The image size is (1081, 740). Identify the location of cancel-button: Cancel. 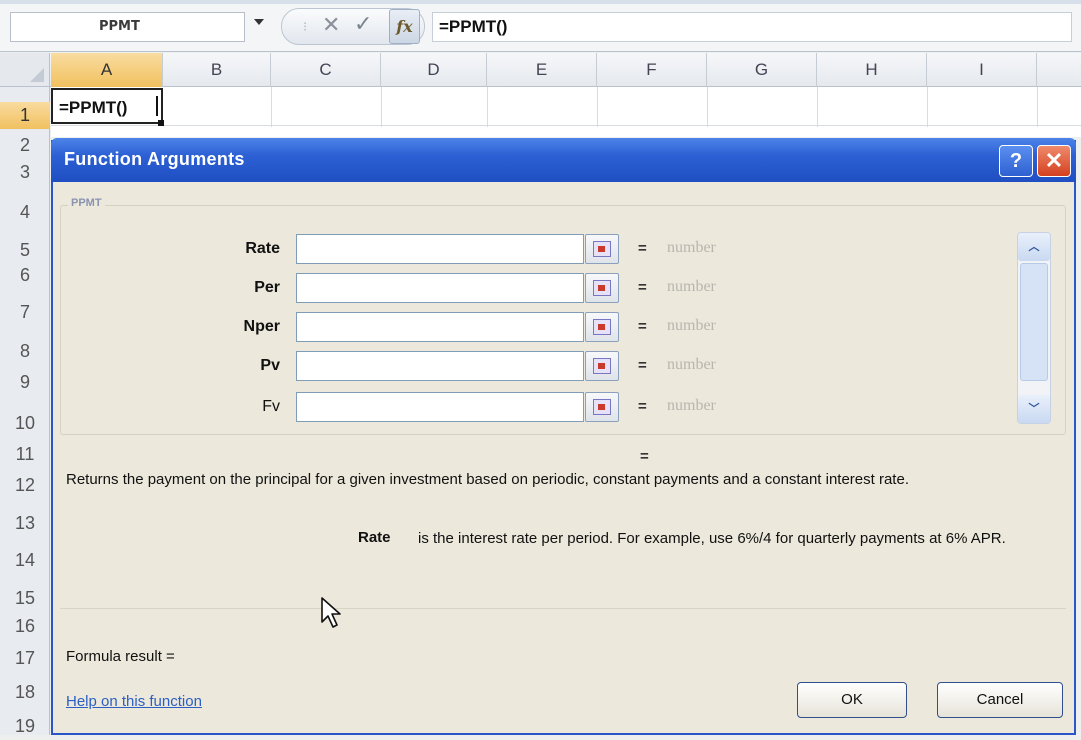
(1000, 700).